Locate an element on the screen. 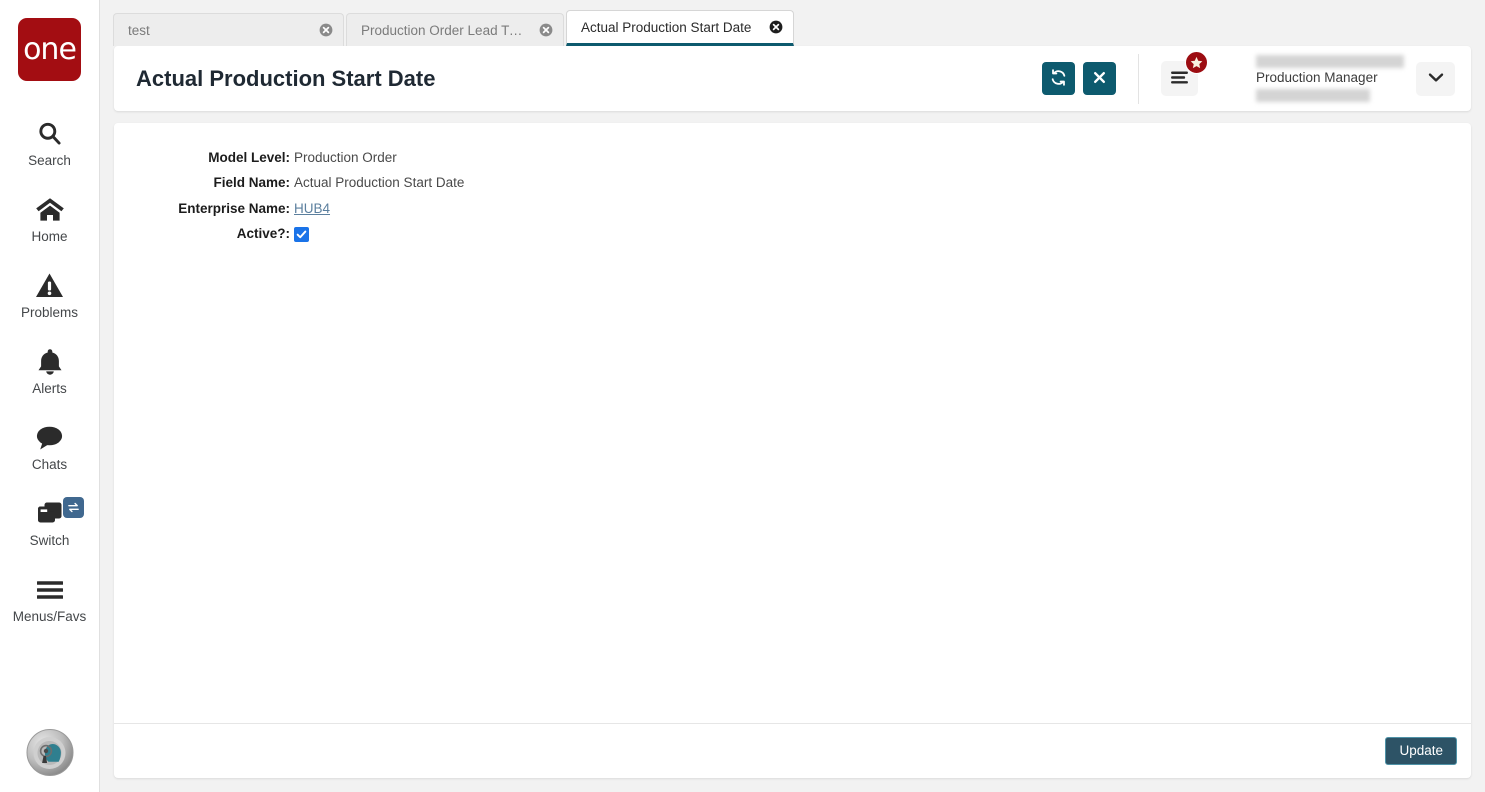 The image size is (1485, 792). sidebar-item-label: Chats is located at coordinates (49, 464).